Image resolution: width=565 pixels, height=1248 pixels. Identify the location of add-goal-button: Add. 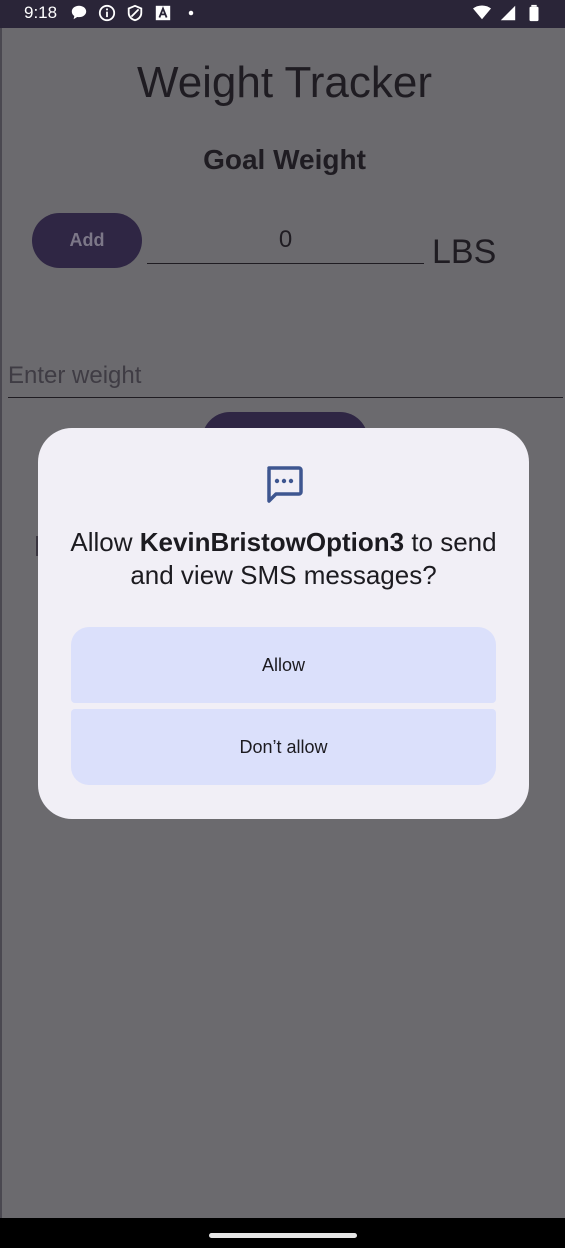
(87, 240).